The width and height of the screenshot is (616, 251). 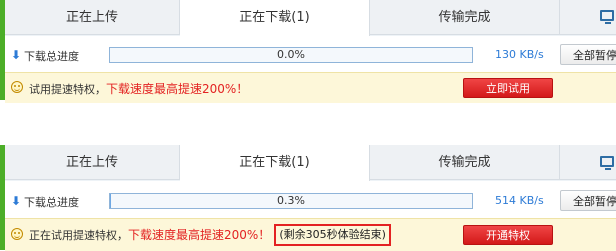 What do you see at coordinates (78, 235) in the screenshot?
I see `promo-prefix: 正在试用提速特权，` at bounding box center [78, 235].